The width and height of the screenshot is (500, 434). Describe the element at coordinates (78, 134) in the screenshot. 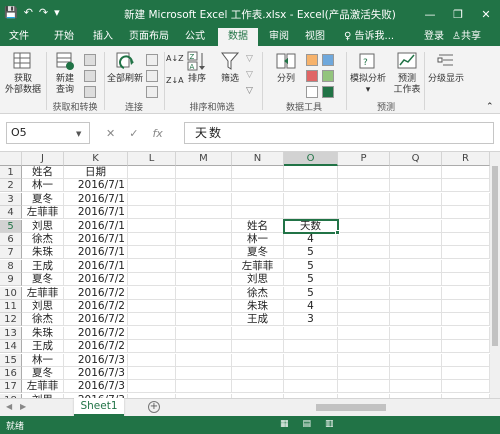

I see `name-box-dropdown-icon: ▼` at that location.